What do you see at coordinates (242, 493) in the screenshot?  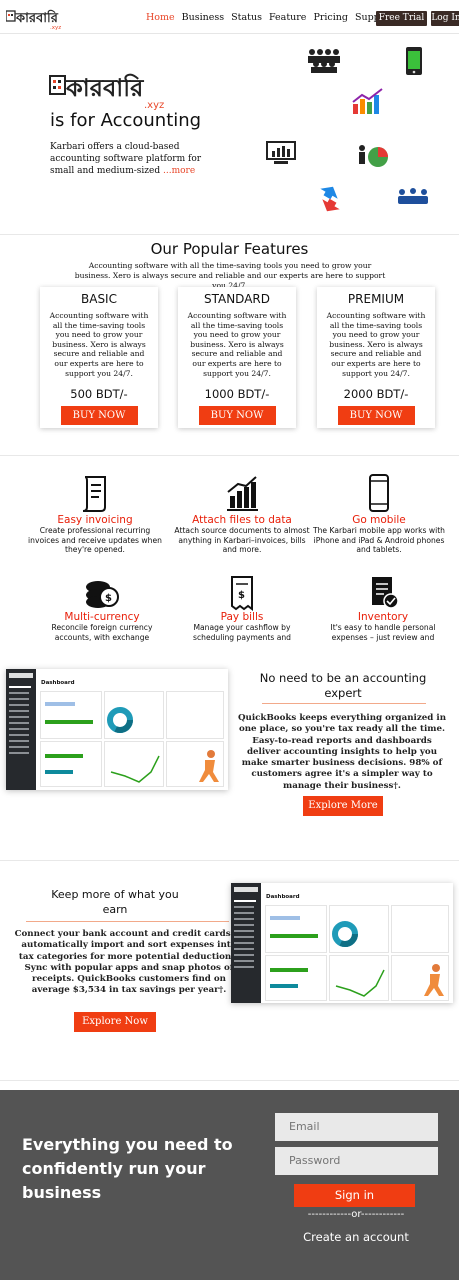 I see `bar-chart-icon` at bounding box center [242, 493].